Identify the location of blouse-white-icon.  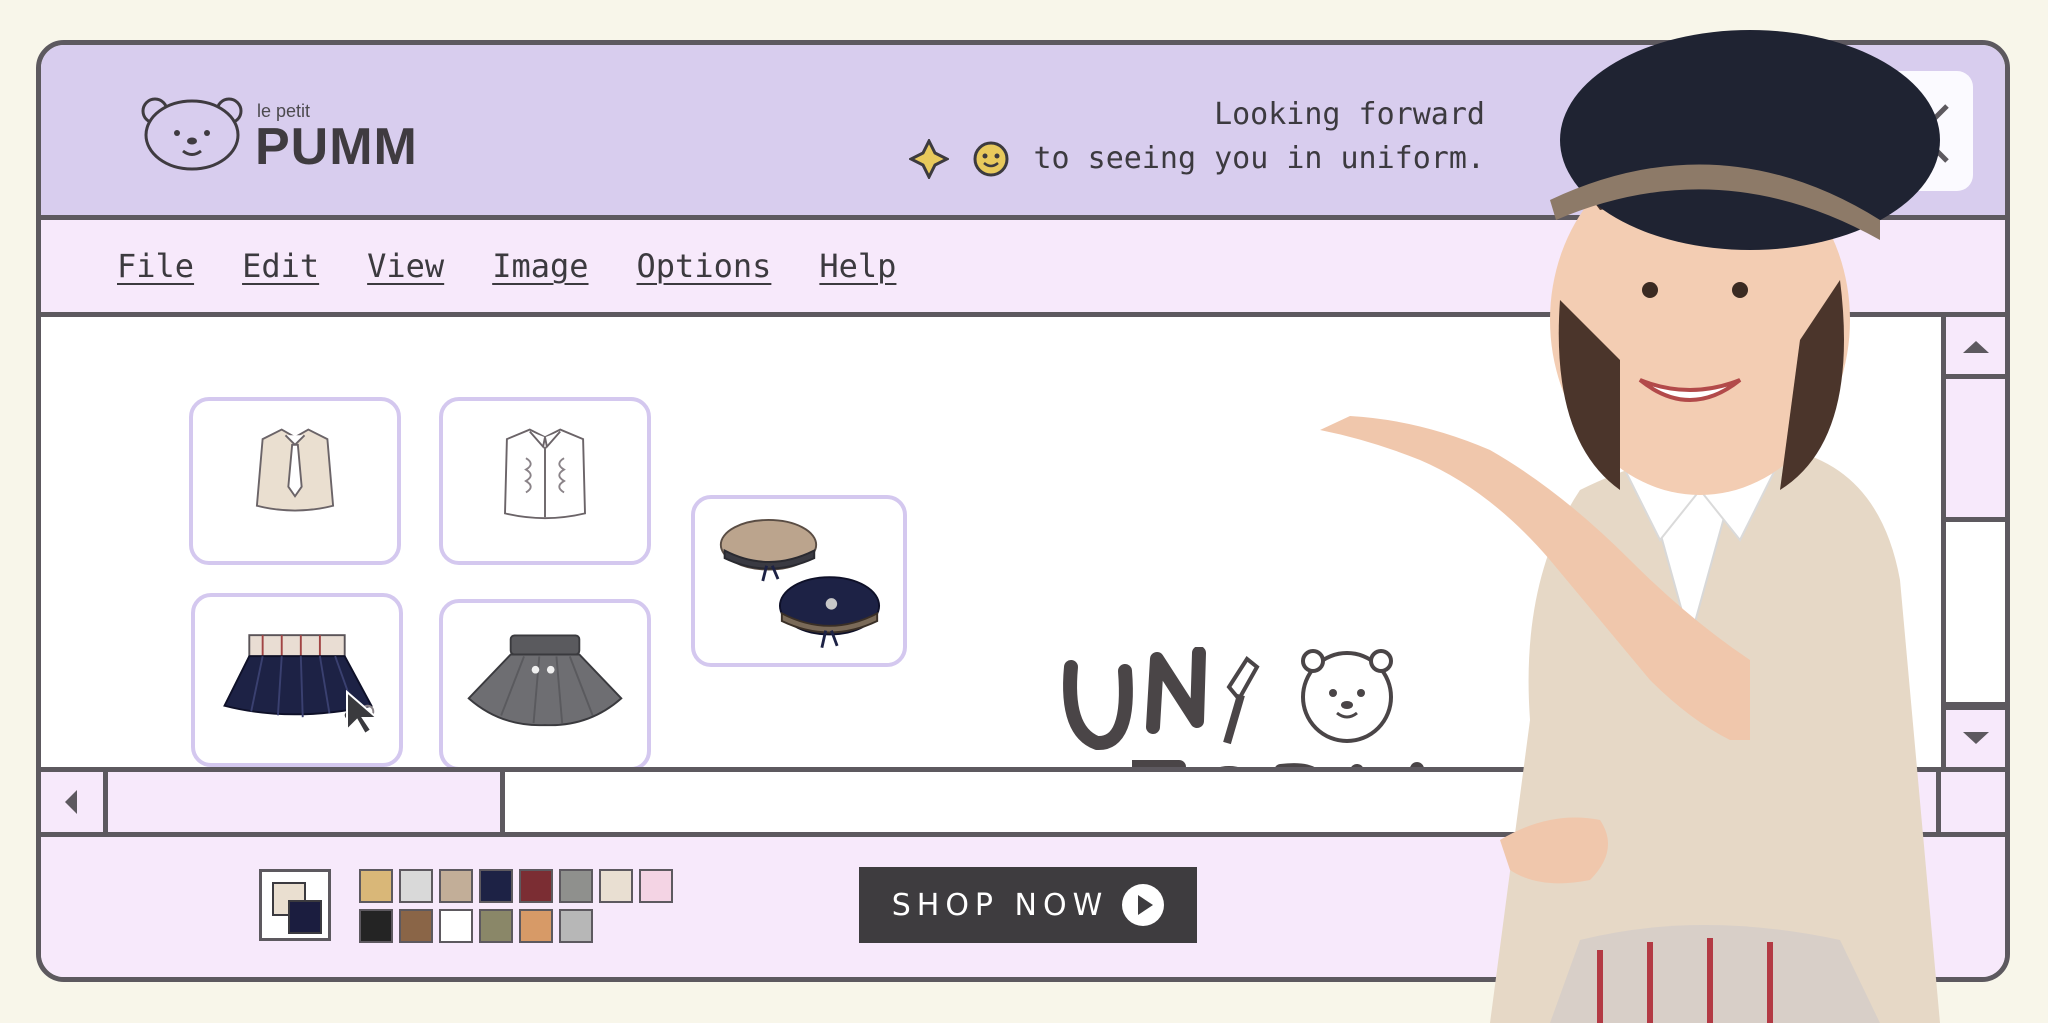
(545, 474).